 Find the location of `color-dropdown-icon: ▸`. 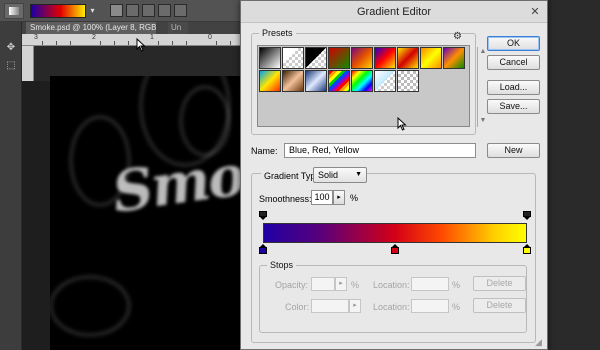

color-dropdown-icon: ▸ is located at coordinates (355, 306).